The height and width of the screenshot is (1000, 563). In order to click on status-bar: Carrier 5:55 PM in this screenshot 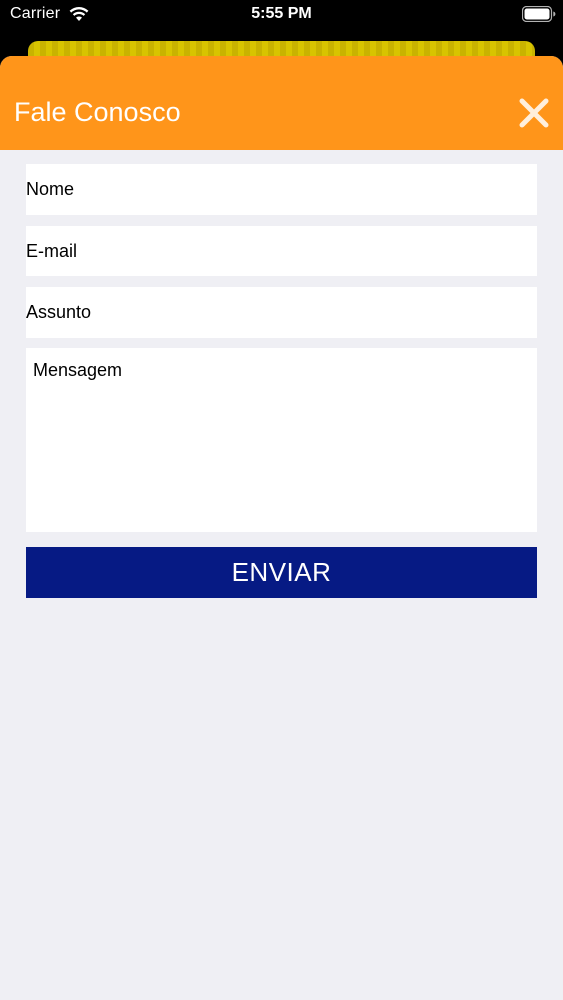, I will do `click(281, 20)`.